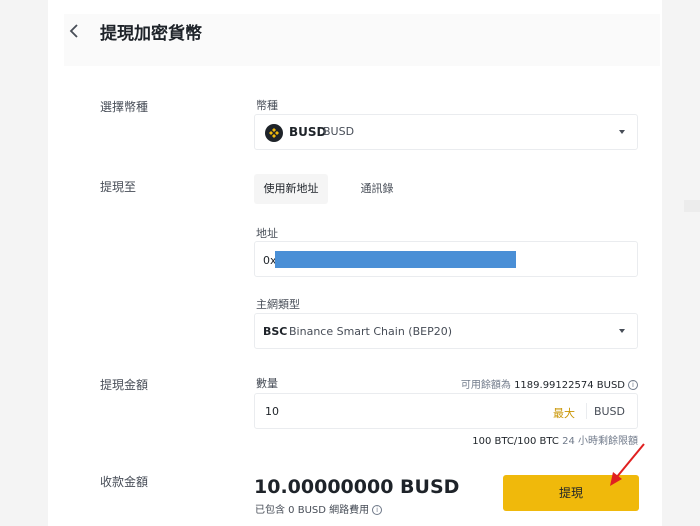  Describe the element at coordinates (549, 383) in the screenshot. I see `available-balance: 可用餘額為 1189.99122574 BUSD i` at that location.